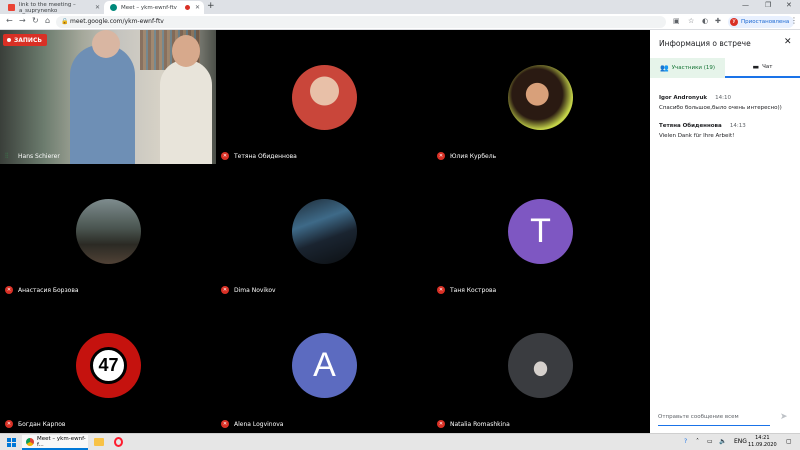 Image resolution: width=800 pixels, height=450 pixels. I want to click on panel-tabs: 👥 Участники (19) ▬ Чат, so click(725, 68).